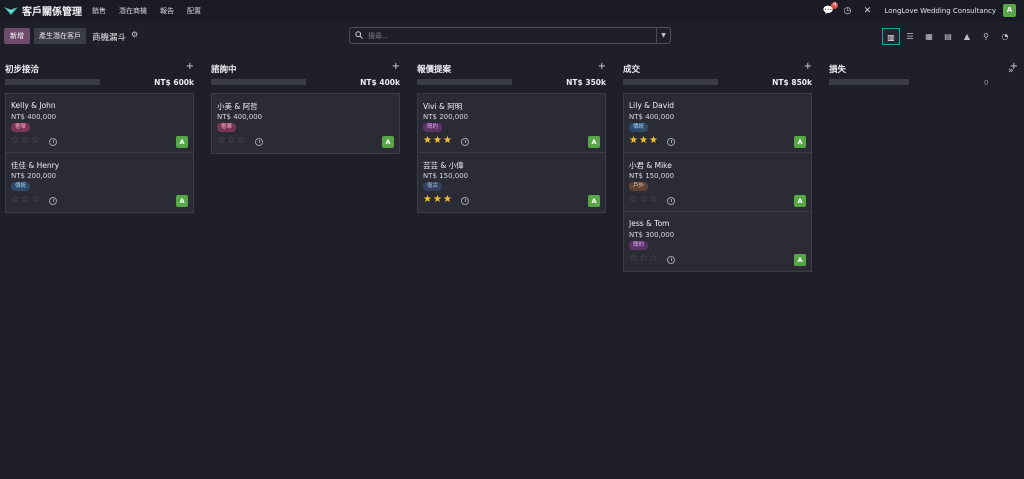 This screenshot has height=479, width=1024. I want to click on card-list: 小美 & 阿哲 NT$ 400,000 奢華 ☆☆☆ A, so click(305, 123).